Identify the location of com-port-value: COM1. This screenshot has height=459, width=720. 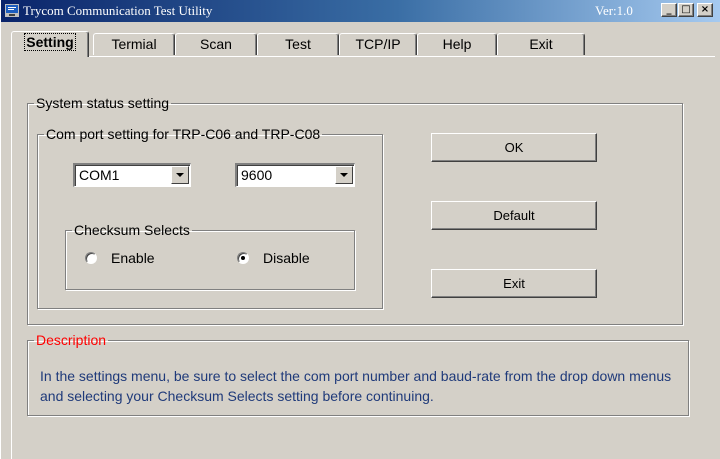
(99, 175).